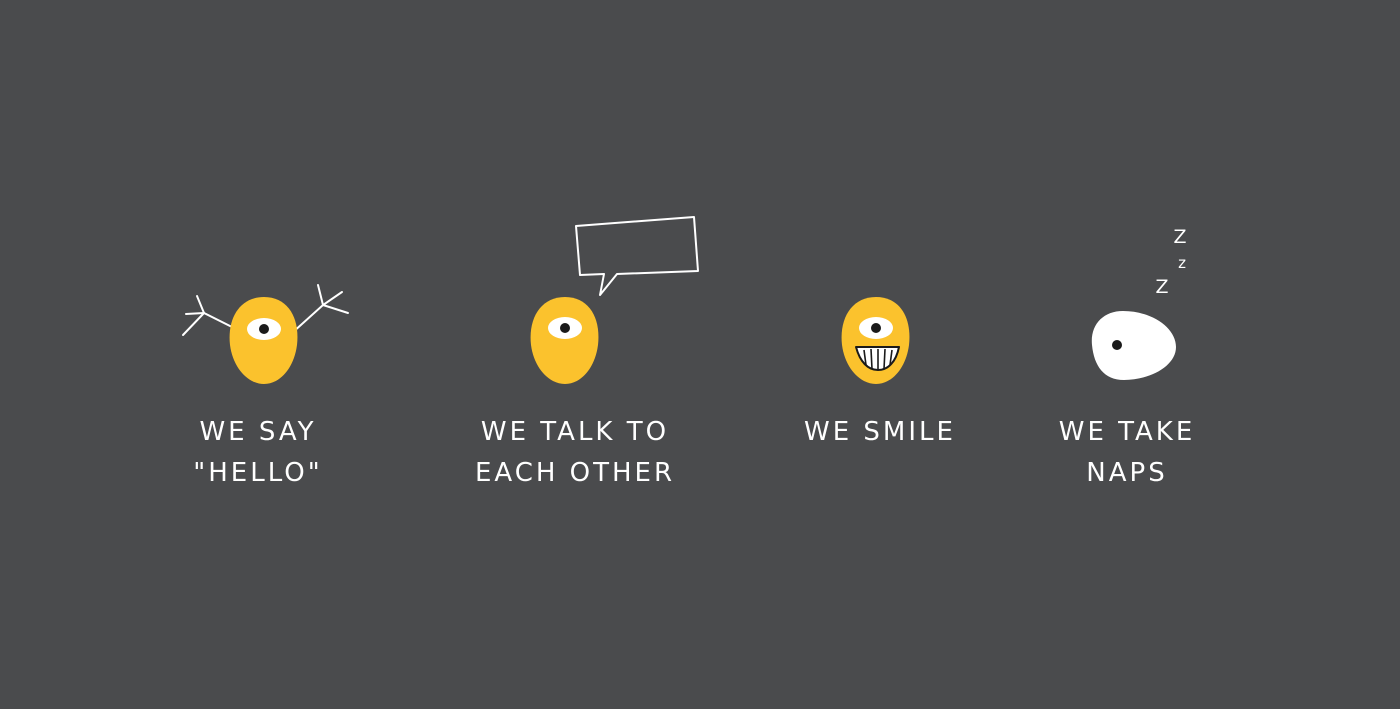 Image resolution: width=1400 pixels, height=709 pixels. Describe the element at coordinates (575, 453) in the screenshot. I see `caption-talk: WE TALK TO EACH OTHER` at that location.